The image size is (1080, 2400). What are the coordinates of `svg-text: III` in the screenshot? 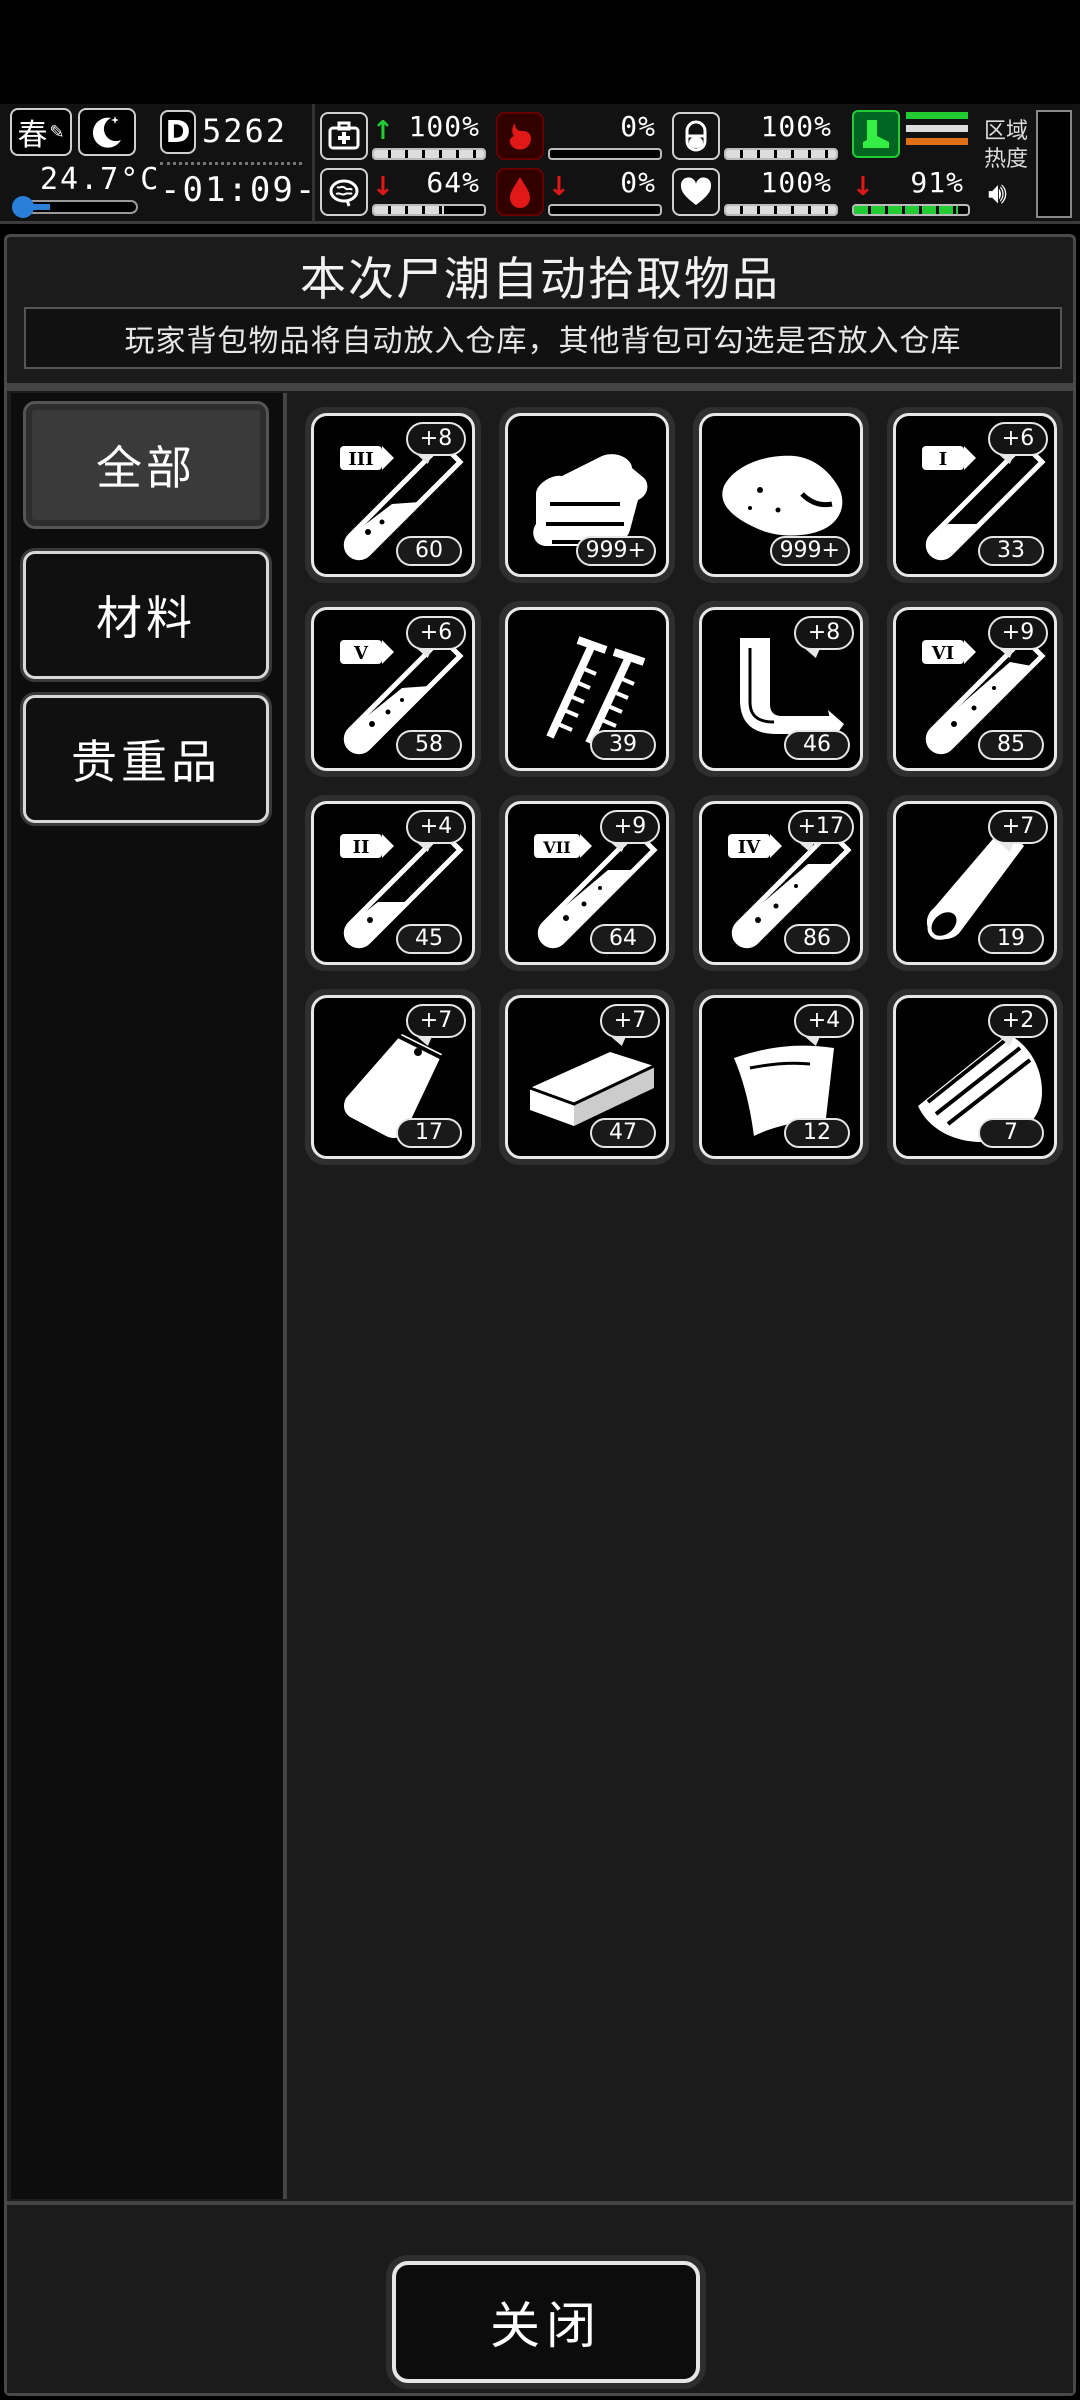 It's located at (360, 459).